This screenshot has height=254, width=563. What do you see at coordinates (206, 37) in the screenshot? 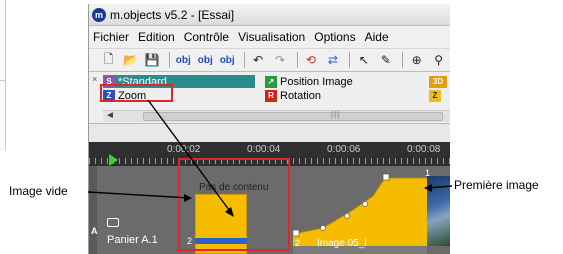
I see `menu-controle: Contrôle` at bounding box center [206, 37].